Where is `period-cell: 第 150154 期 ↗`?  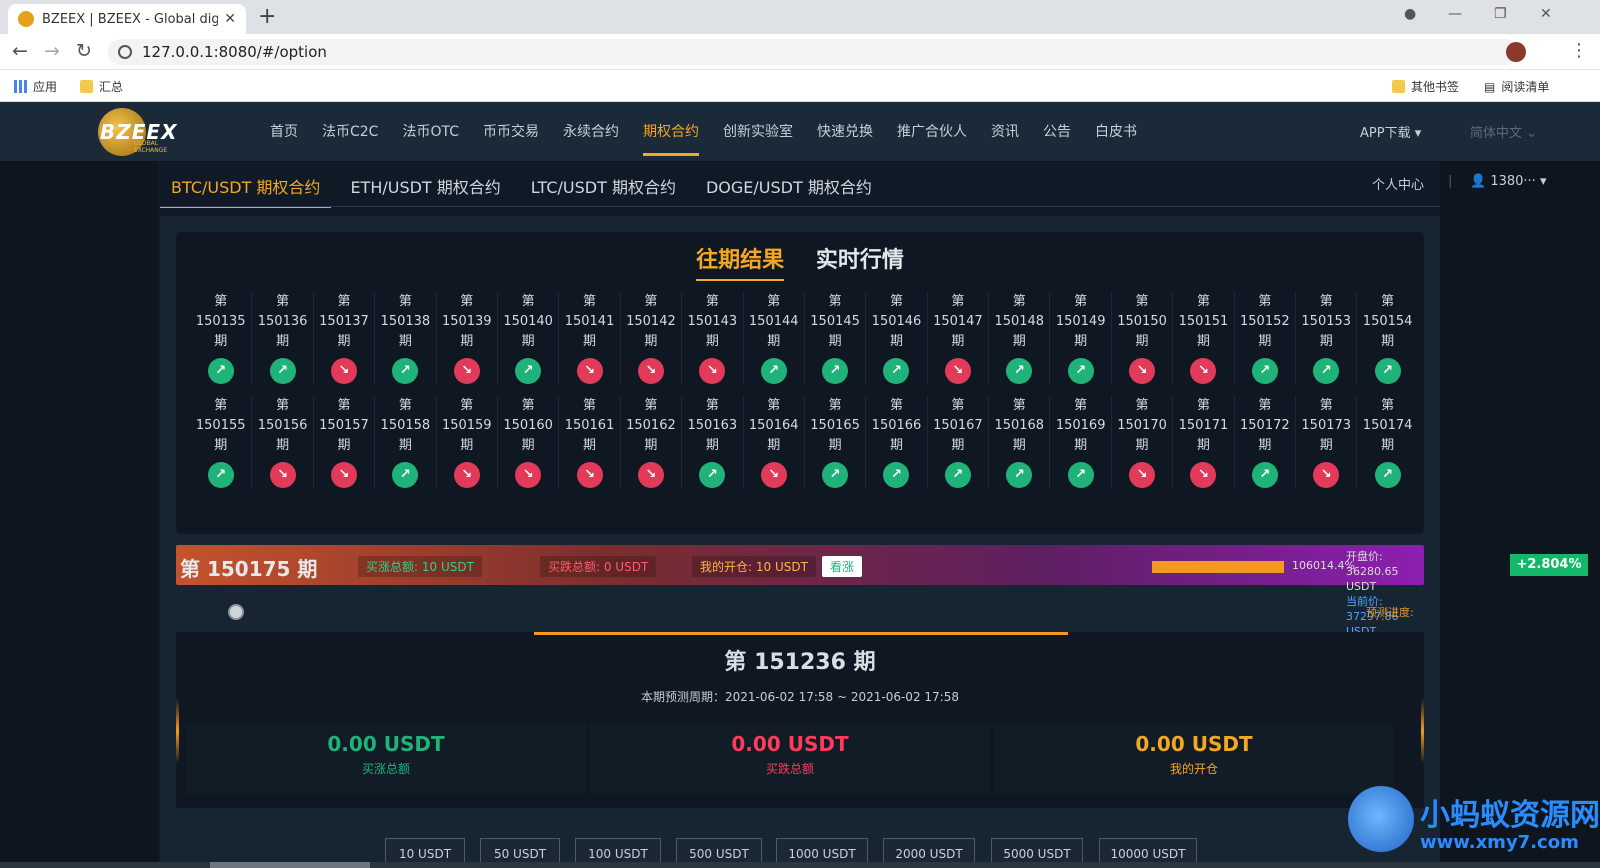 period-cell: 第 150154 期 ↗ is located at coordinates (1386, 338).